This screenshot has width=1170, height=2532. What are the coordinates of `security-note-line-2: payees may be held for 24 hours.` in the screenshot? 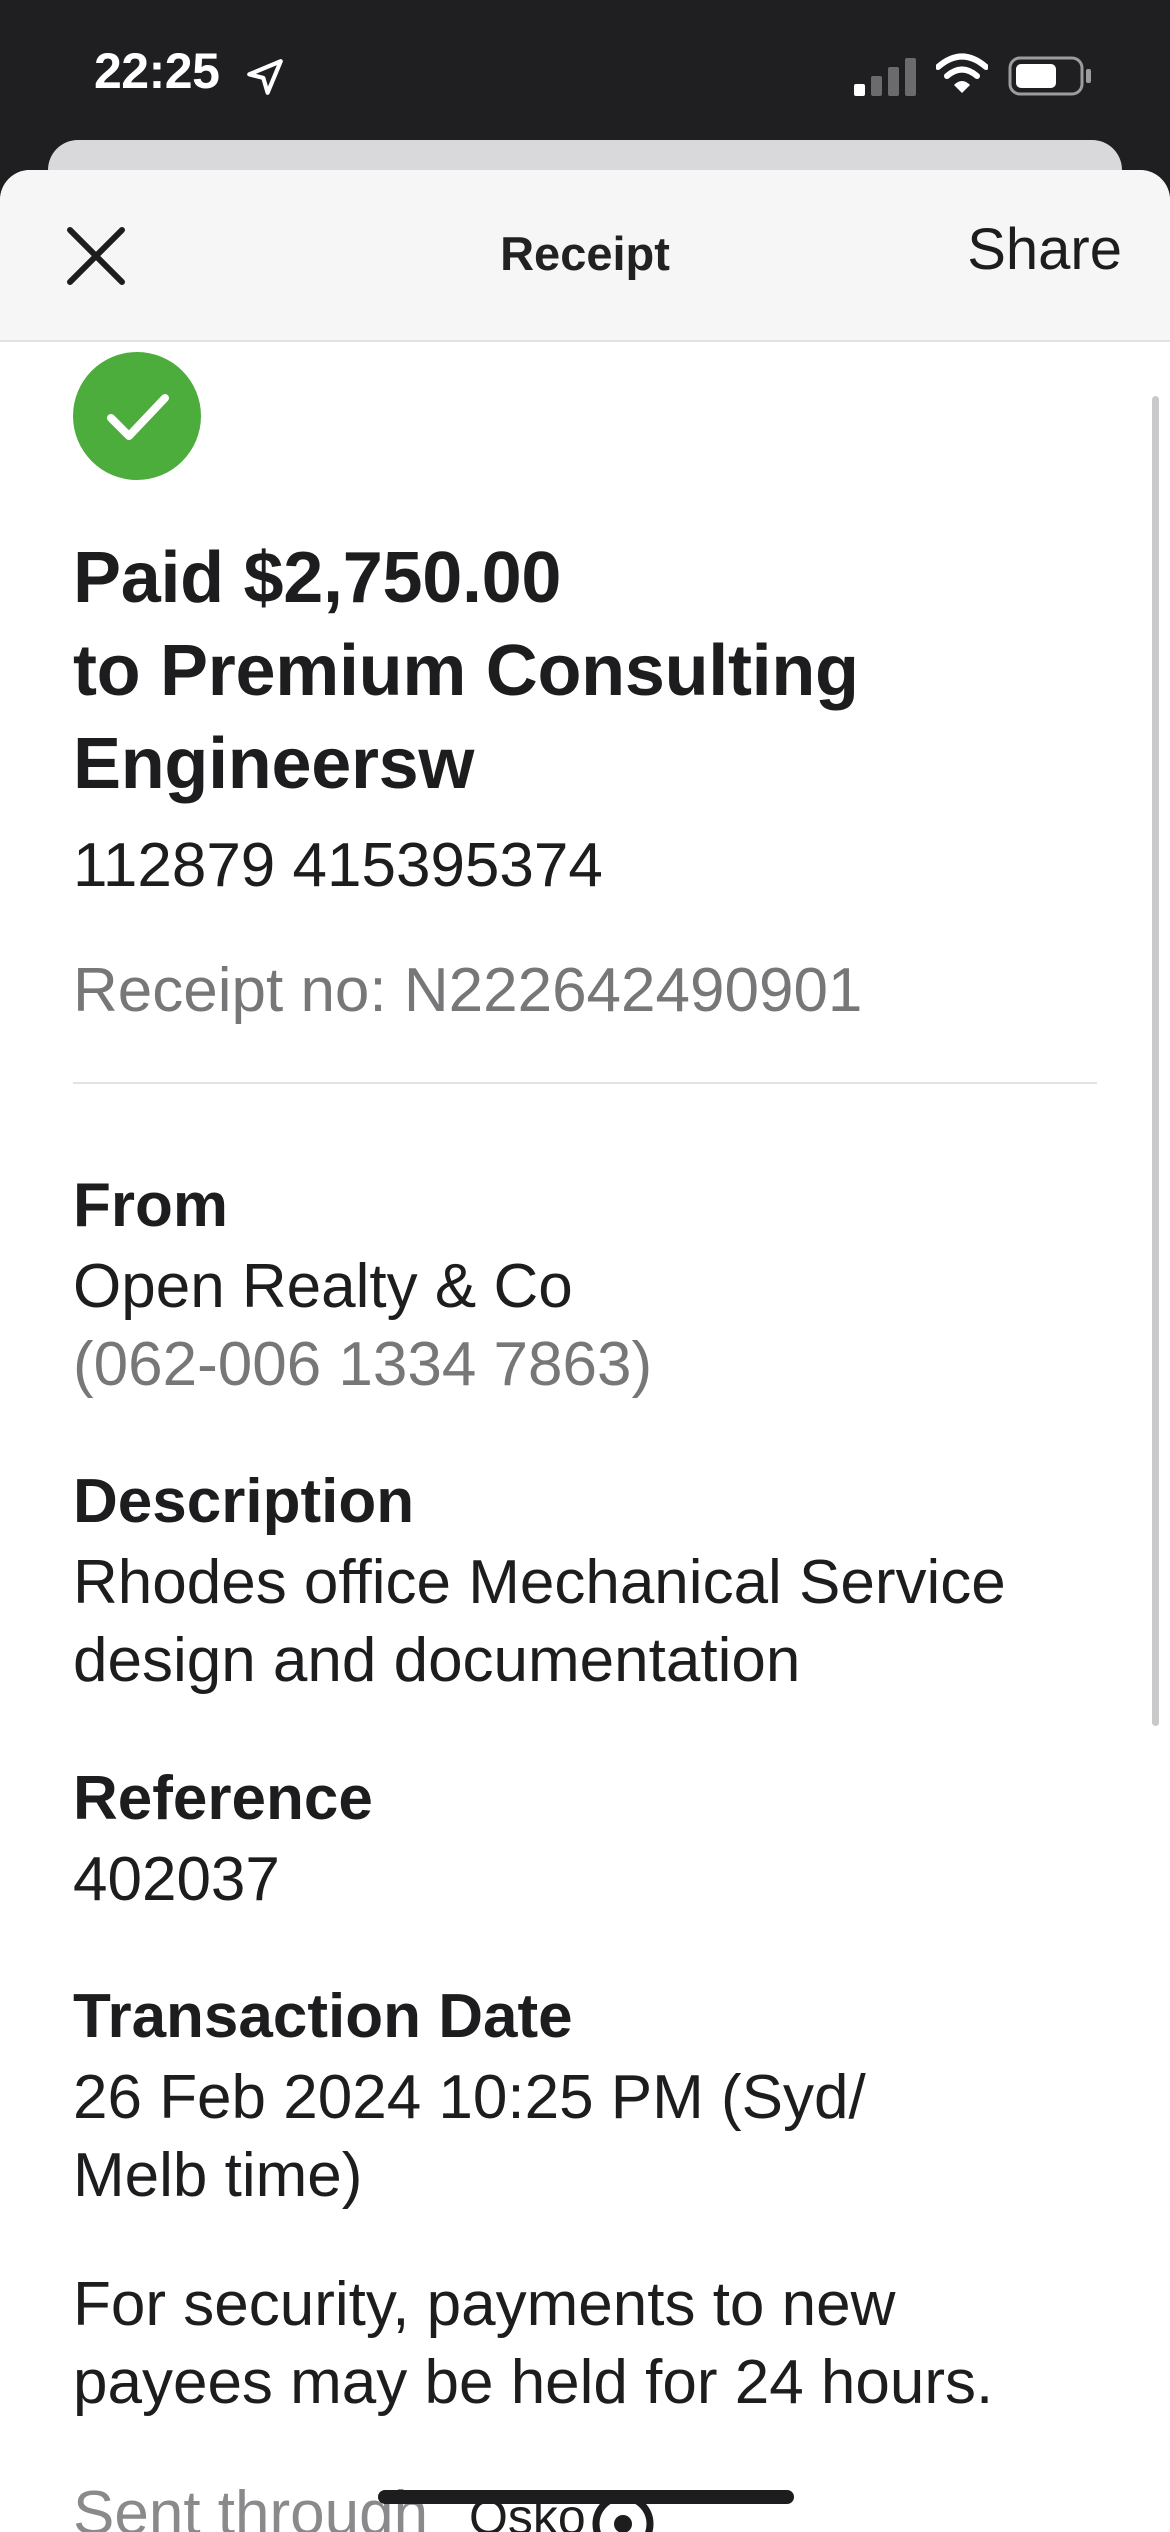 It's located at (533, 2382).